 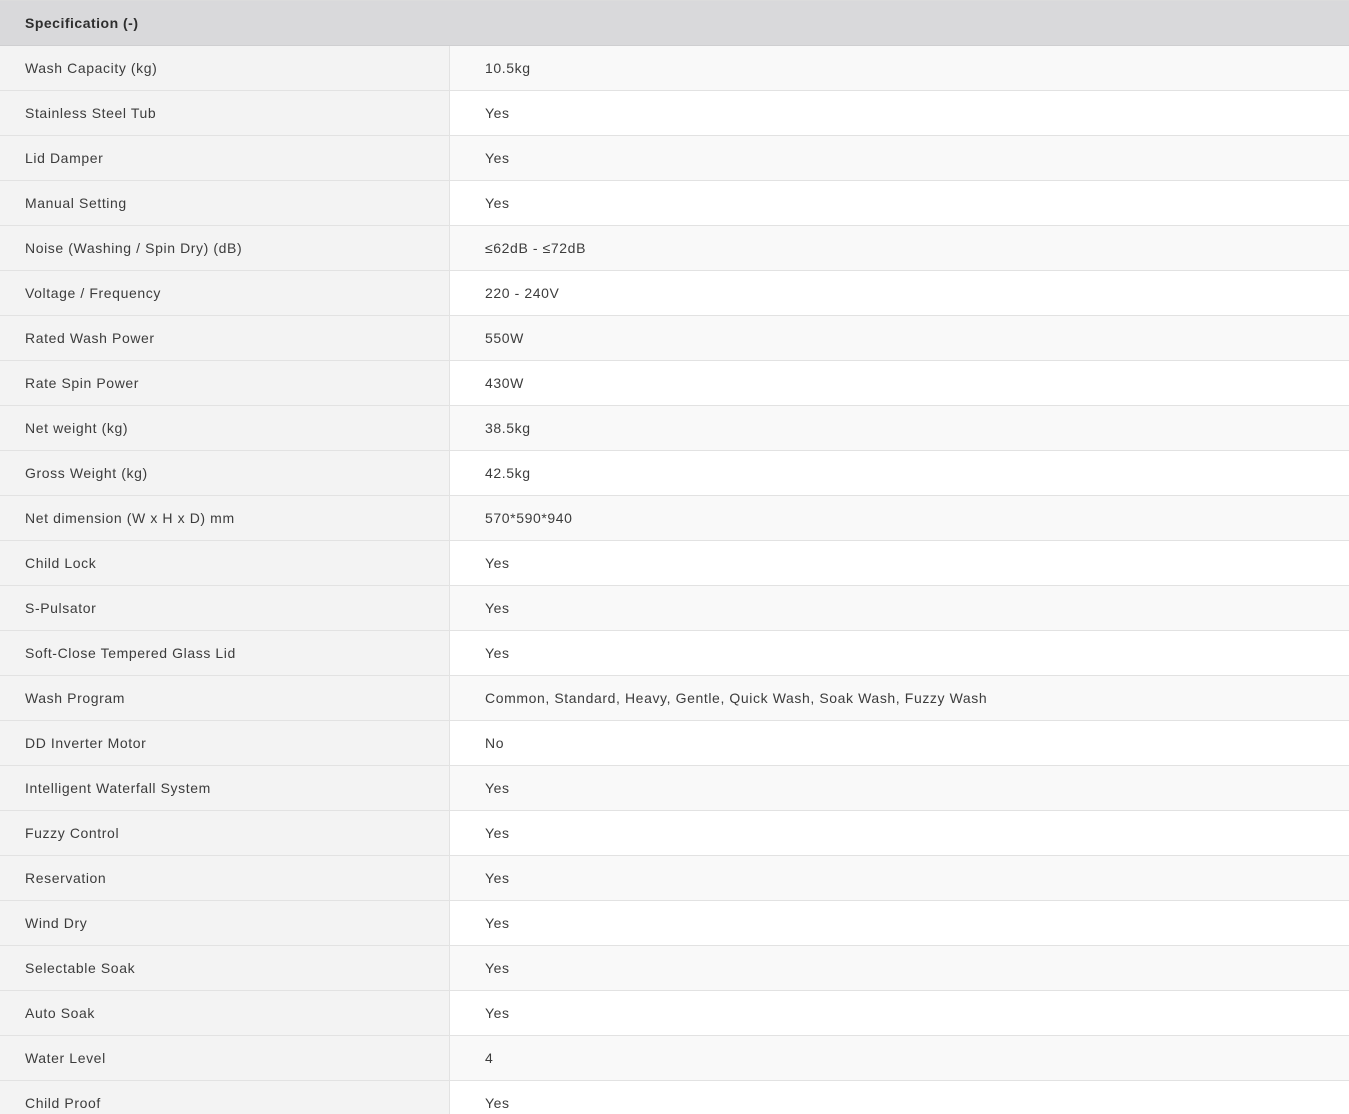 I want to click on spec-row: Soft-Close Tempered Glass Lid Yes, so click(x=674, y=653).